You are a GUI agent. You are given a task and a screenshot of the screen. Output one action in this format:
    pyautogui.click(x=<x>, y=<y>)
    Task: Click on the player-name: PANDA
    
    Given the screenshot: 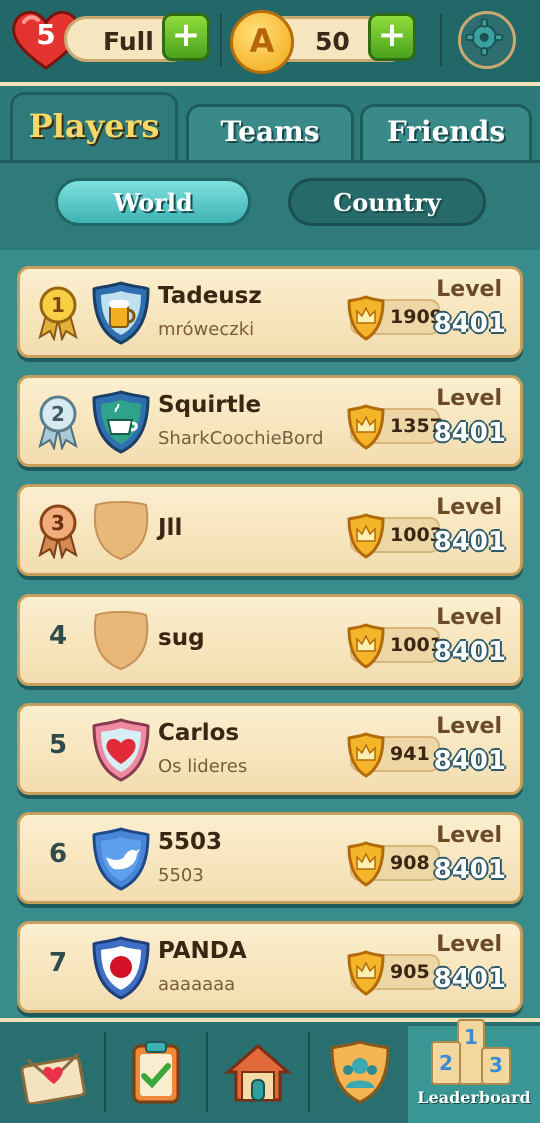 What is the action you would take?
    pyautogui.click(x=202, y=951)
    